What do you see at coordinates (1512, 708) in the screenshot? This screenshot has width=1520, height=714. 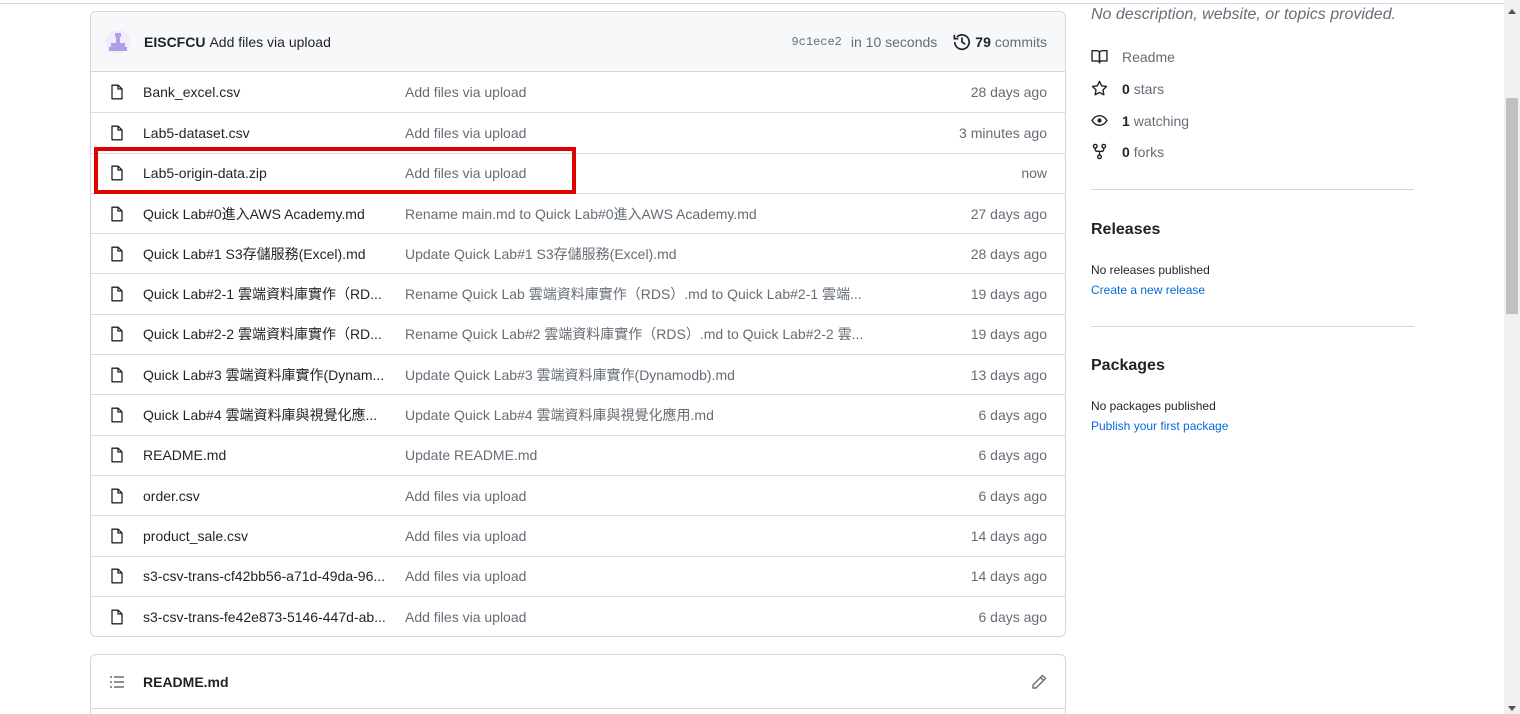 I see `scroll-down-arrow-icon` at bounding box center [1512, 708].